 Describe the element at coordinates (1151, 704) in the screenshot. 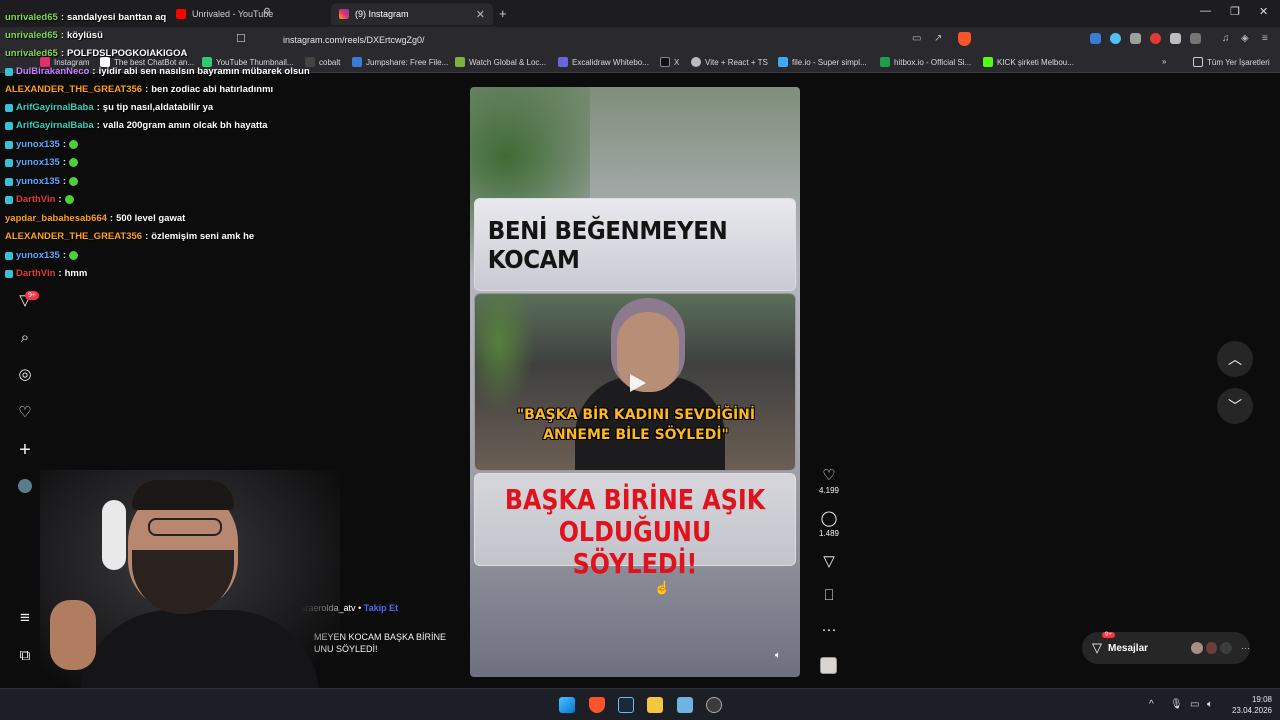

I see `tray-overflow-icon: ^` at that location.